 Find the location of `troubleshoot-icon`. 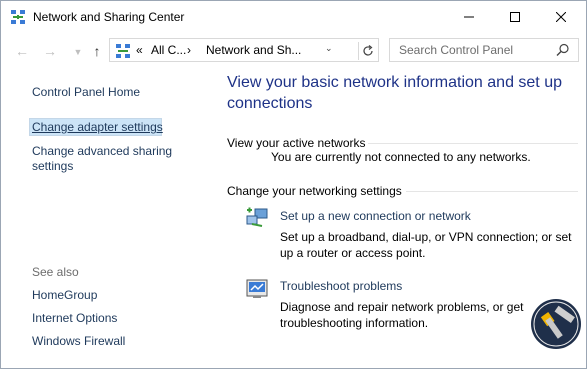

troubleshoot-icon is located at coordinates (257, 288).